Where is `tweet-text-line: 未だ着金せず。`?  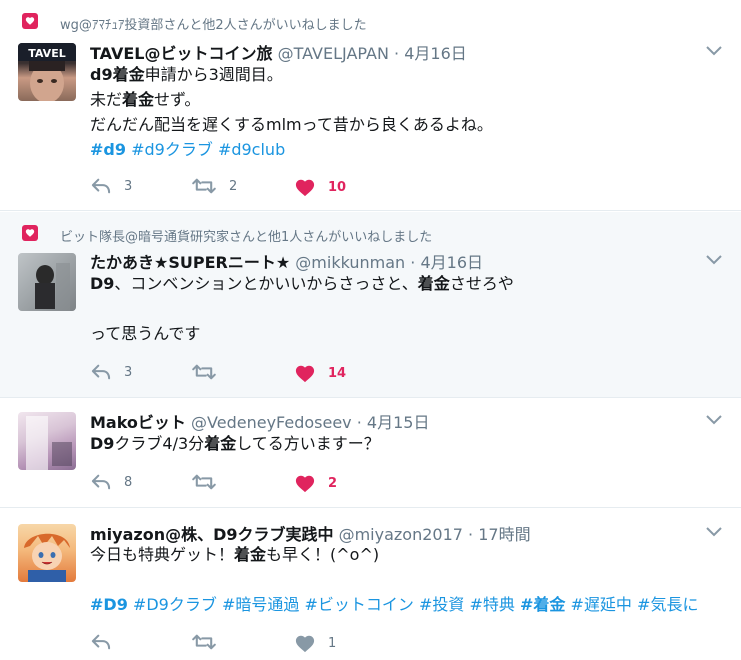 tweet-text-line: 未だ着金せず。 is located at coordinates (291, 99).